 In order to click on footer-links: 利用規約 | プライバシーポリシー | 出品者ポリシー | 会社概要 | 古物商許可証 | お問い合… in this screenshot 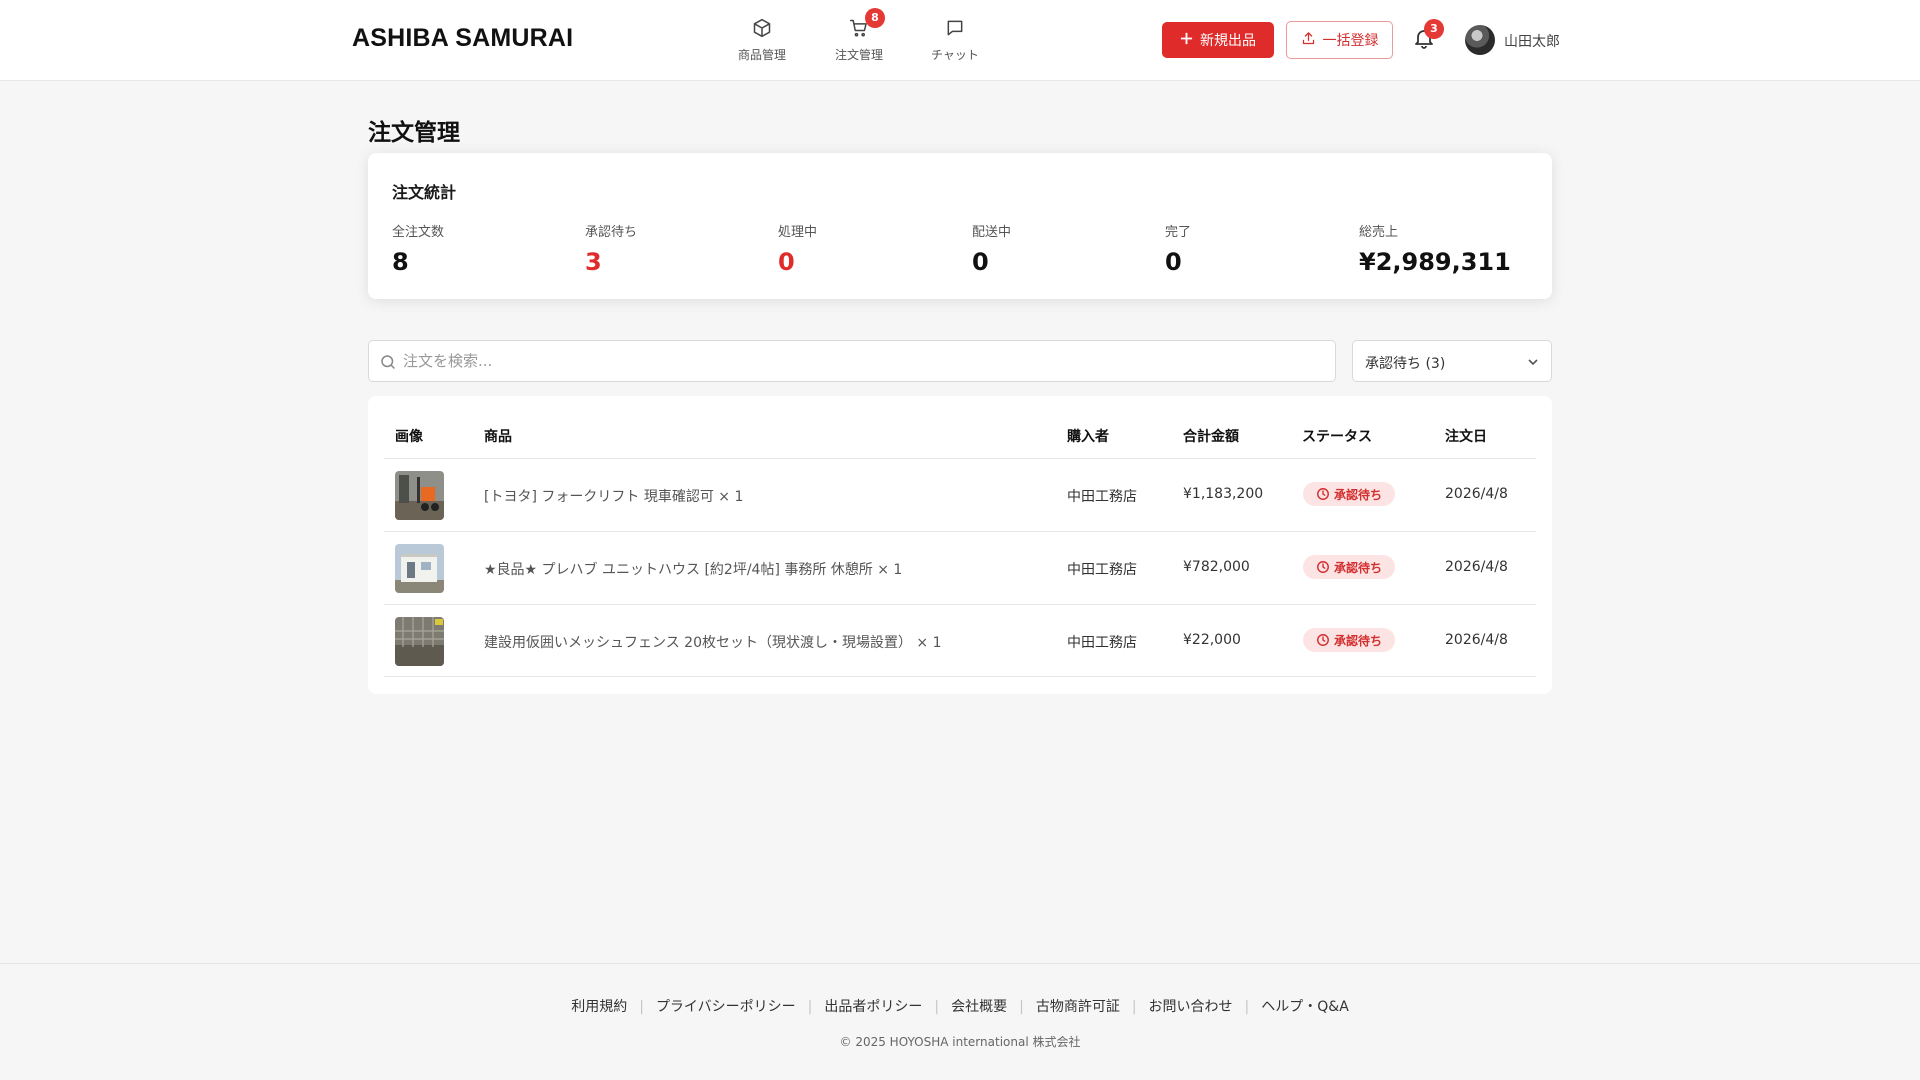, I will do `click(960, 1006)`.